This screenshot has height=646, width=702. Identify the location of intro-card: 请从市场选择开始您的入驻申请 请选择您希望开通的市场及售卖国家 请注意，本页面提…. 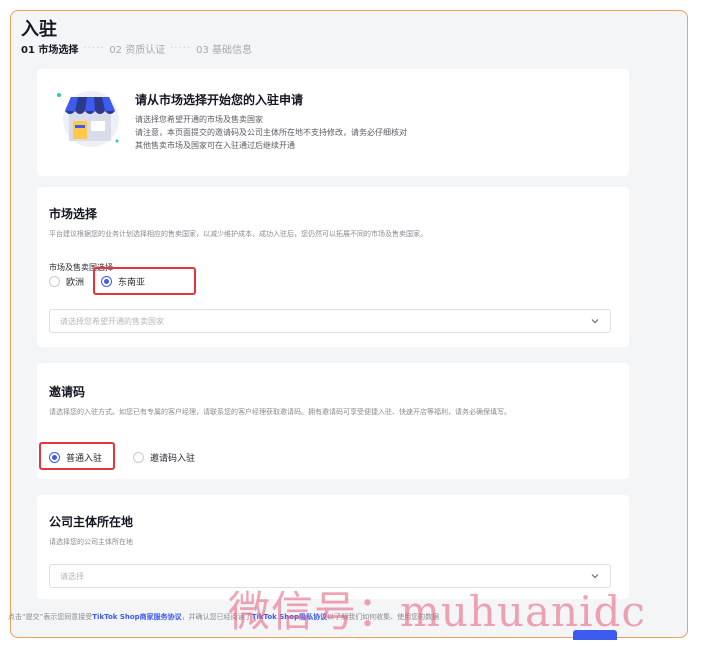
(333, 122).